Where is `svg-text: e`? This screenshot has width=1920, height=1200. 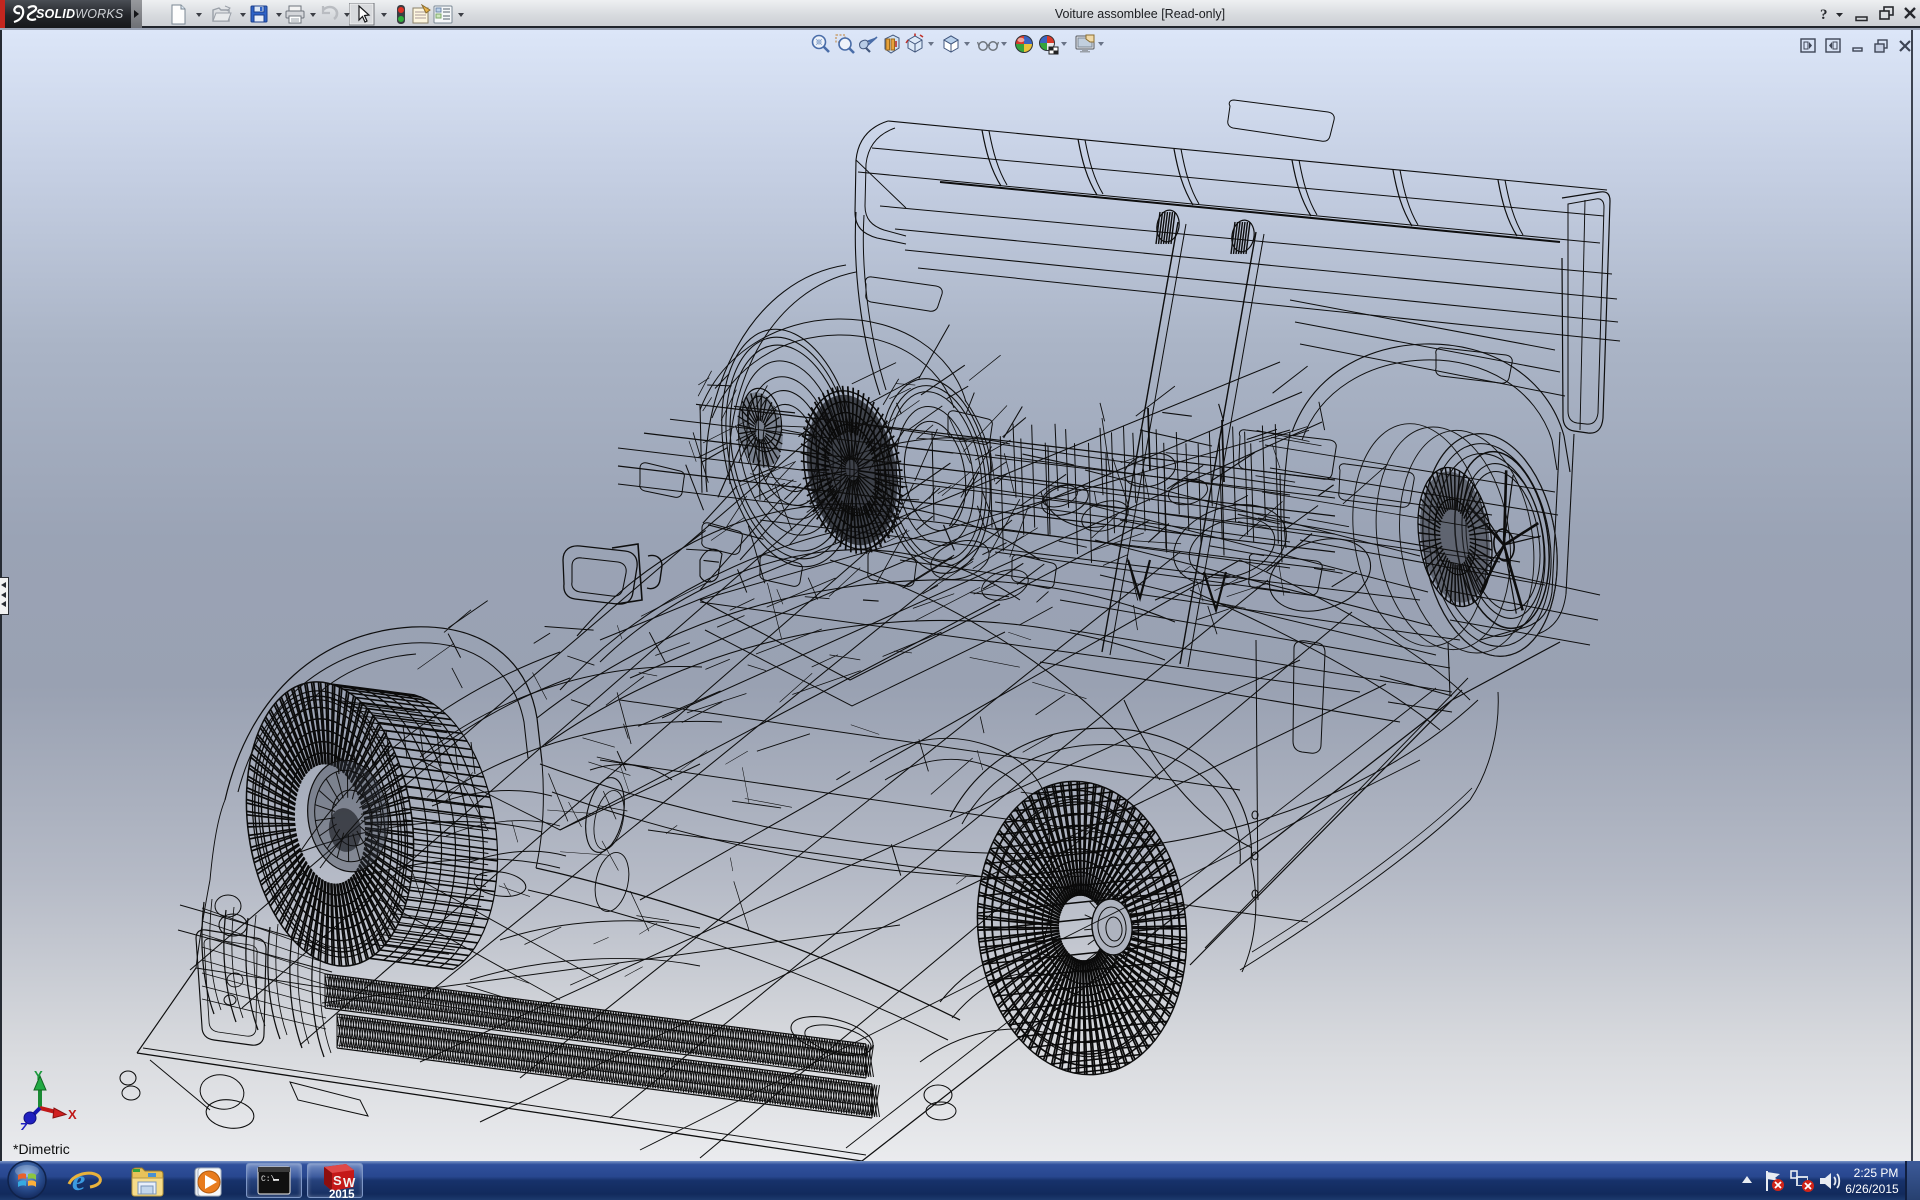
svg-text: e is located at coordinates (78, 1180).